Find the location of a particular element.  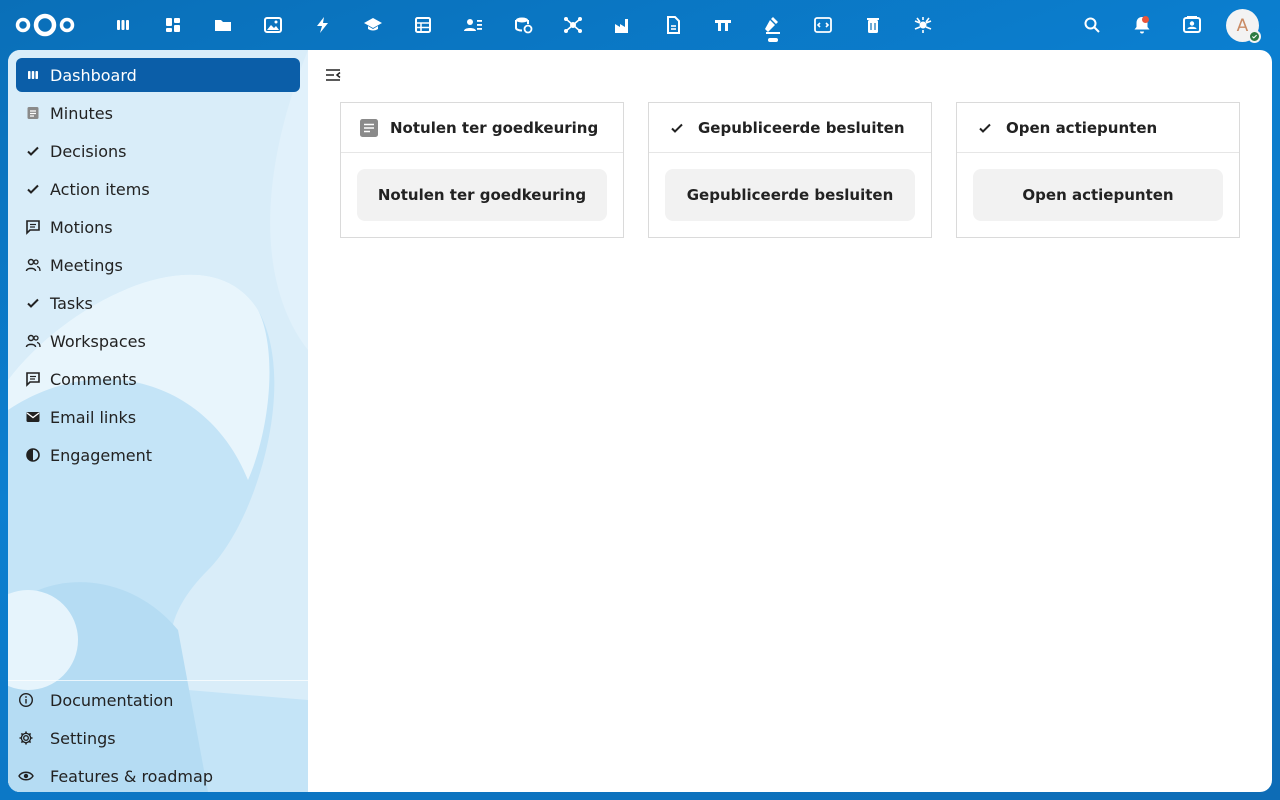

card-title: Notulen ter goedkeuring is located at coordinates (494, 127).